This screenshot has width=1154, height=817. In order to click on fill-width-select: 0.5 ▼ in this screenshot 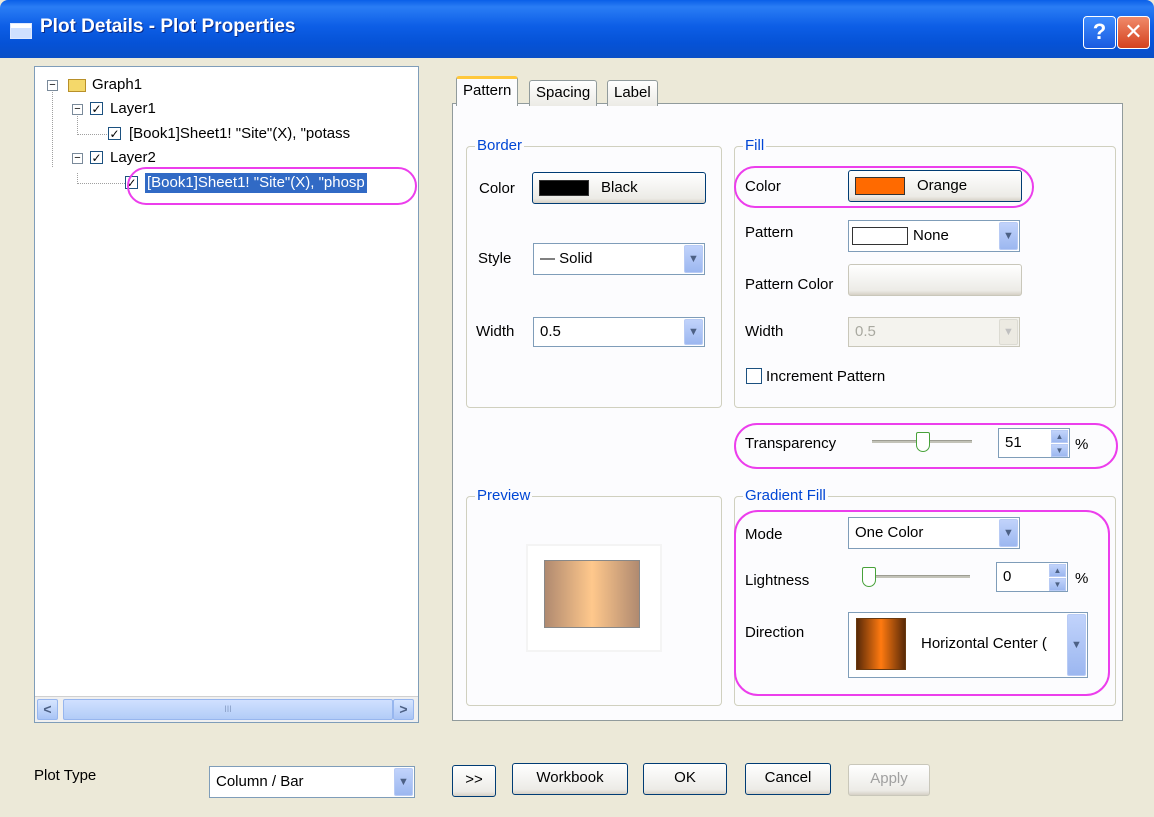, I will do `click(934, 332)`.